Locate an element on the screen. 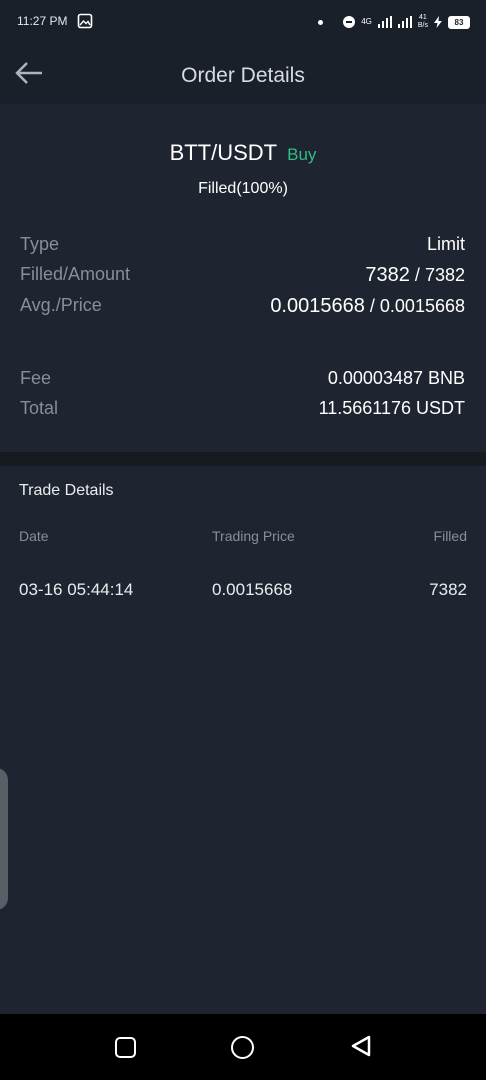 The height and width of the screenshot is (1080, 486). filled-amount-row: Filled/Amount 7382 / 7382 is located at coordinates (242, 276).